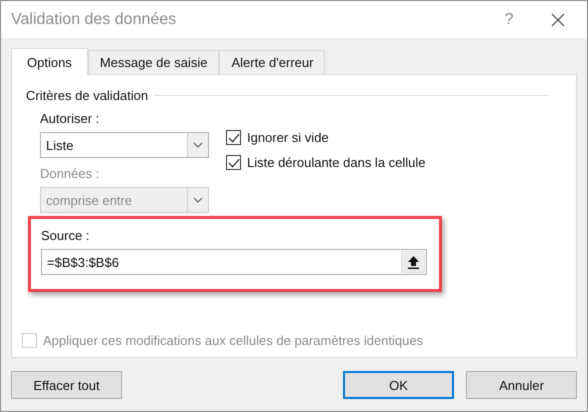 The width and height of the screenshot is (588, 412). I want to click on checkbox-label: Liste déroulante dans la cellule, so click(336, 162).